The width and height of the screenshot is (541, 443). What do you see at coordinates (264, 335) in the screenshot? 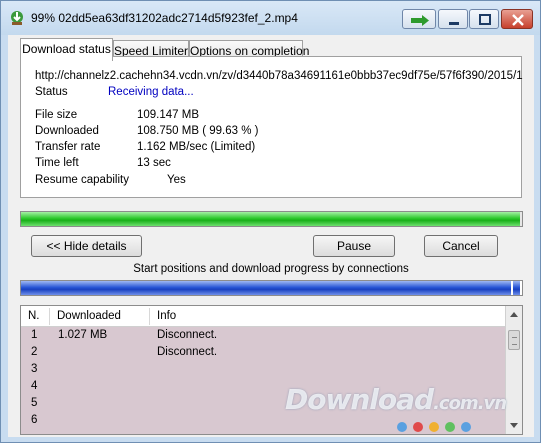
I see `table-row: 1 1.027 MB Disconnect.` at bounding box center [264, 335].